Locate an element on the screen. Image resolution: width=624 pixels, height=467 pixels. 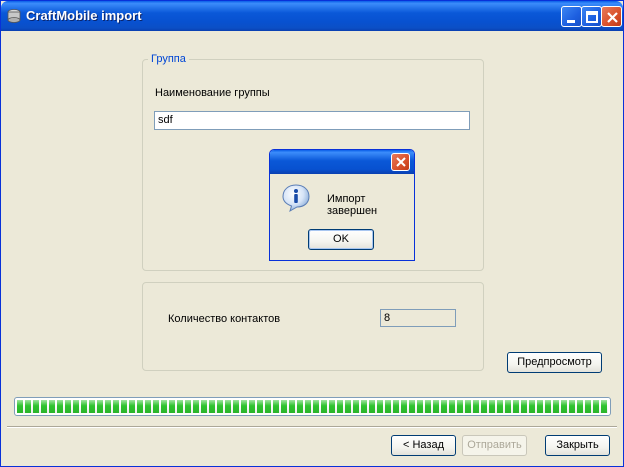
dialog-title-bar is located at coordinates (342, 162).